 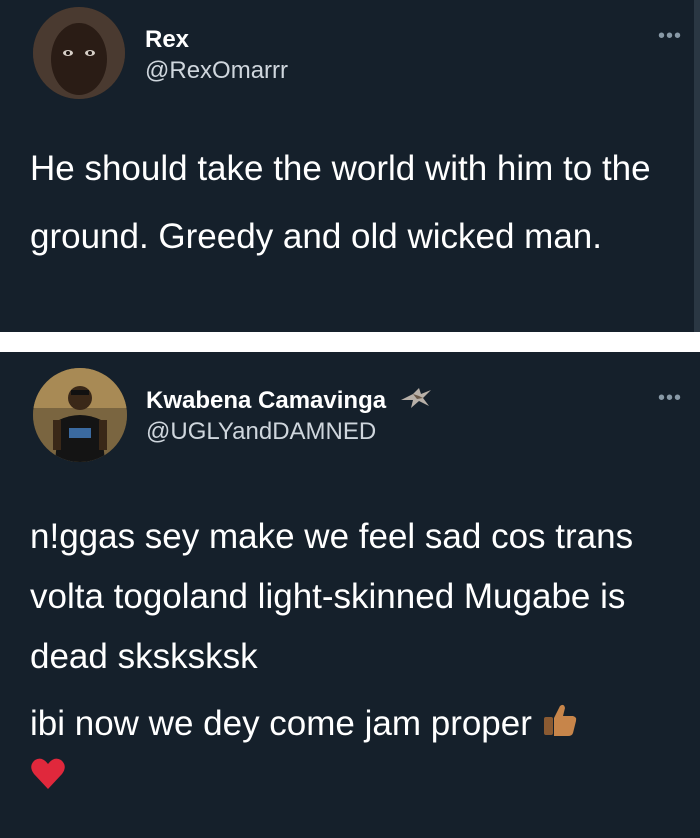 I want to click on tweet-text-line: ibi now we dey come jam proper, so click(x=350, y=752).